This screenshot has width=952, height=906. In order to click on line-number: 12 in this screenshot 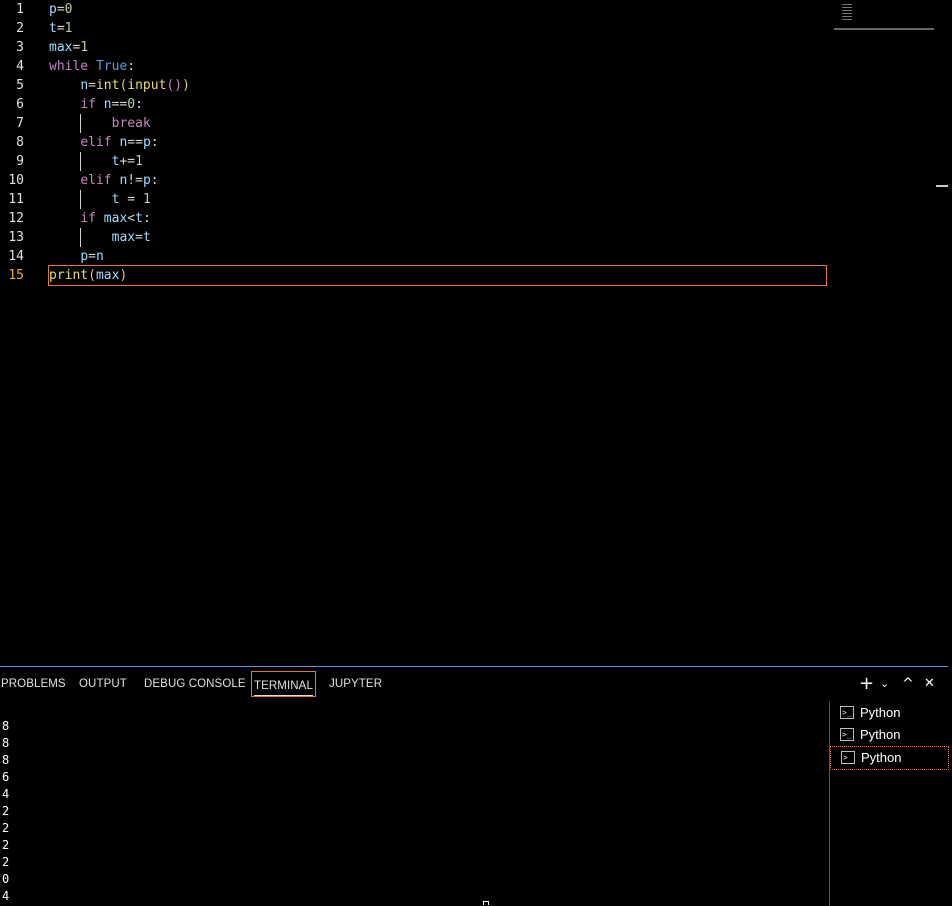, I will do `click(16, 218)`.